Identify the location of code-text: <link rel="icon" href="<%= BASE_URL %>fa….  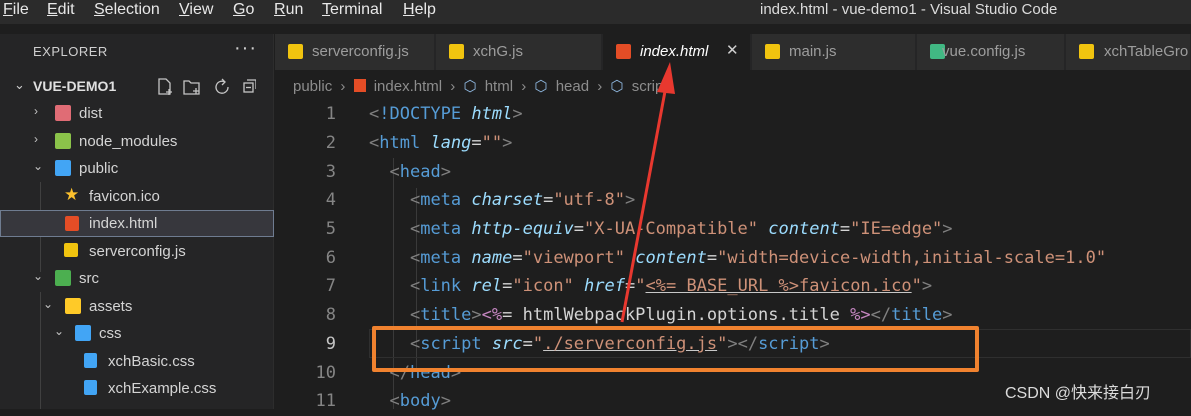
(671, 286).